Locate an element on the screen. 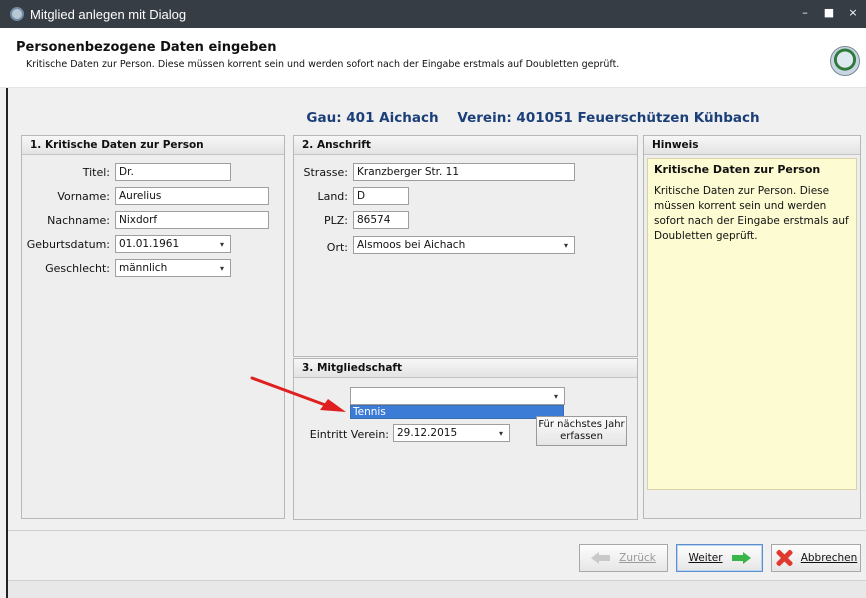  eintritt-picker: 29.12.2015 ▾ is located at coordinates (451, 433).